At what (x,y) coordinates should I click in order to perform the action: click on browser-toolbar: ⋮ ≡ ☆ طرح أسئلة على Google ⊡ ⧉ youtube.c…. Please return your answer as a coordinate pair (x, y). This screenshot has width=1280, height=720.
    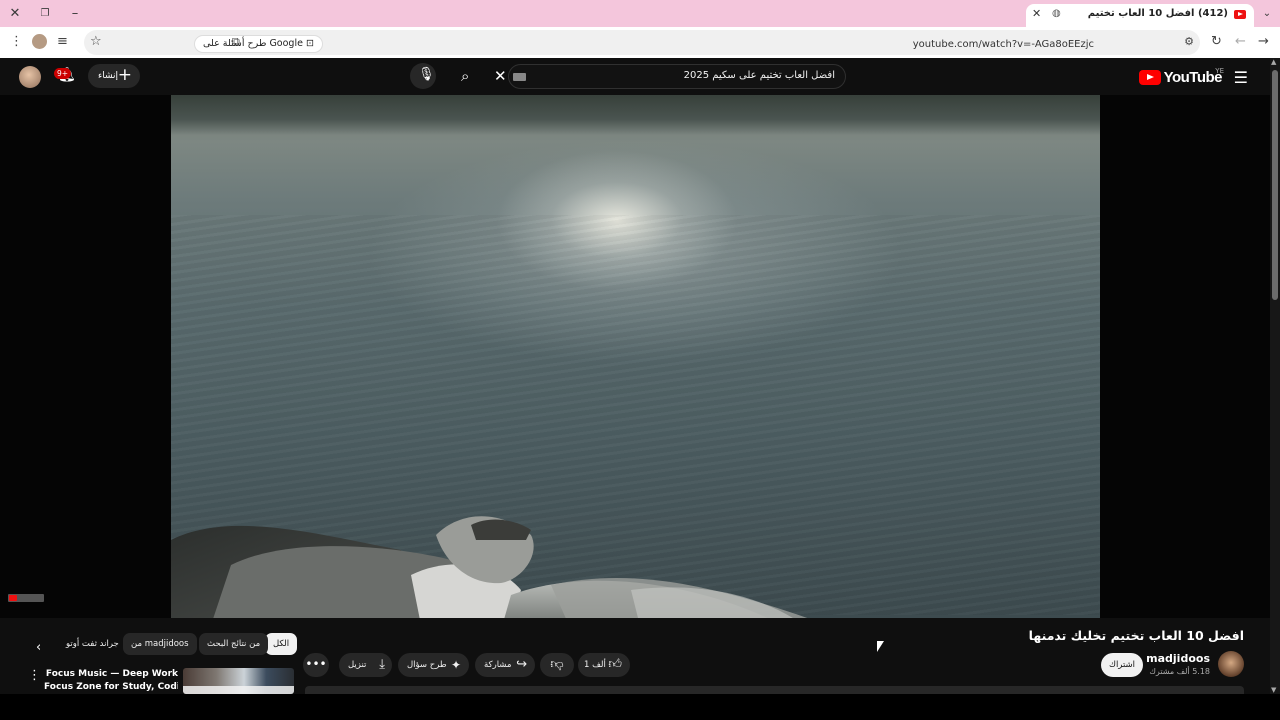
    Looking at the image, I should click on (640, 42).